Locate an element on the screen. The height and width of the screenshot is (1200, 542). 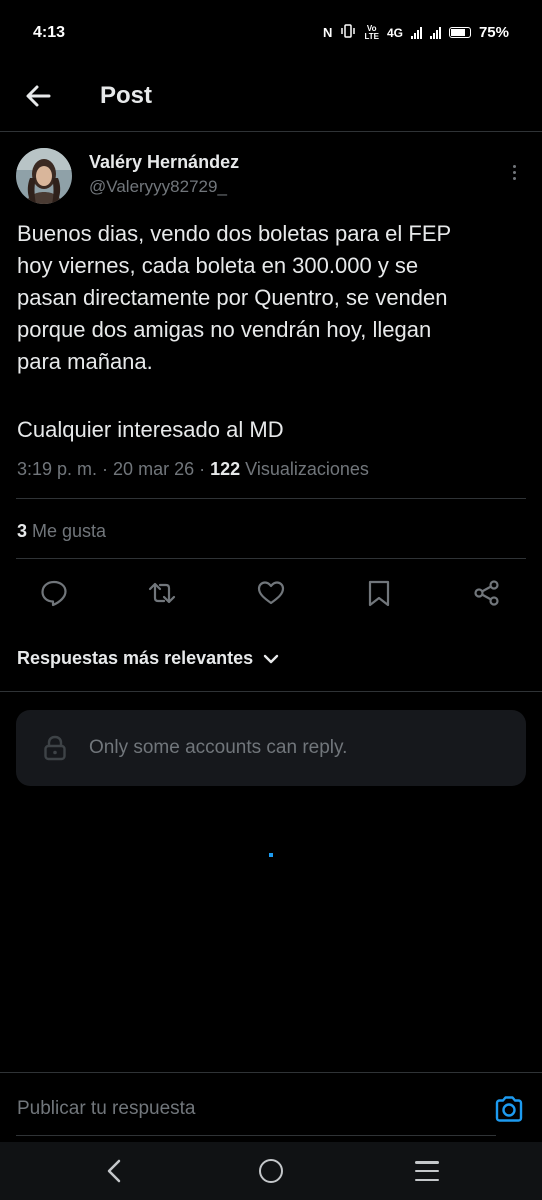
like-button is located at coordinates (271, 593).